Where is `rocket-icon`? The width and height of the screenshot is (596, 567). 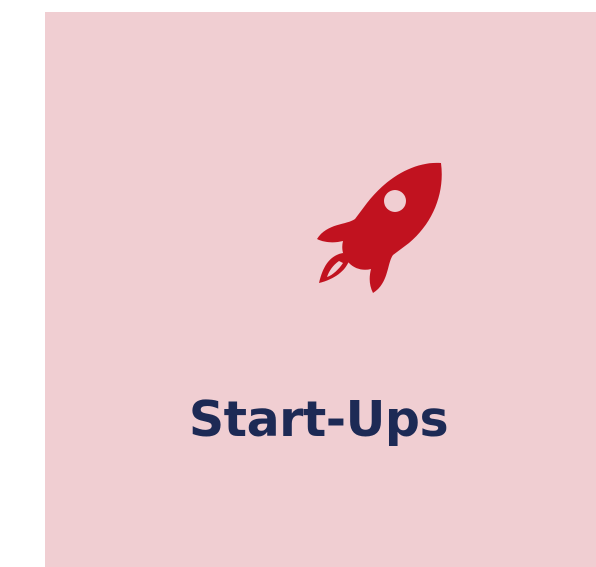 rocket-icon is located at coordinates (375, 227).